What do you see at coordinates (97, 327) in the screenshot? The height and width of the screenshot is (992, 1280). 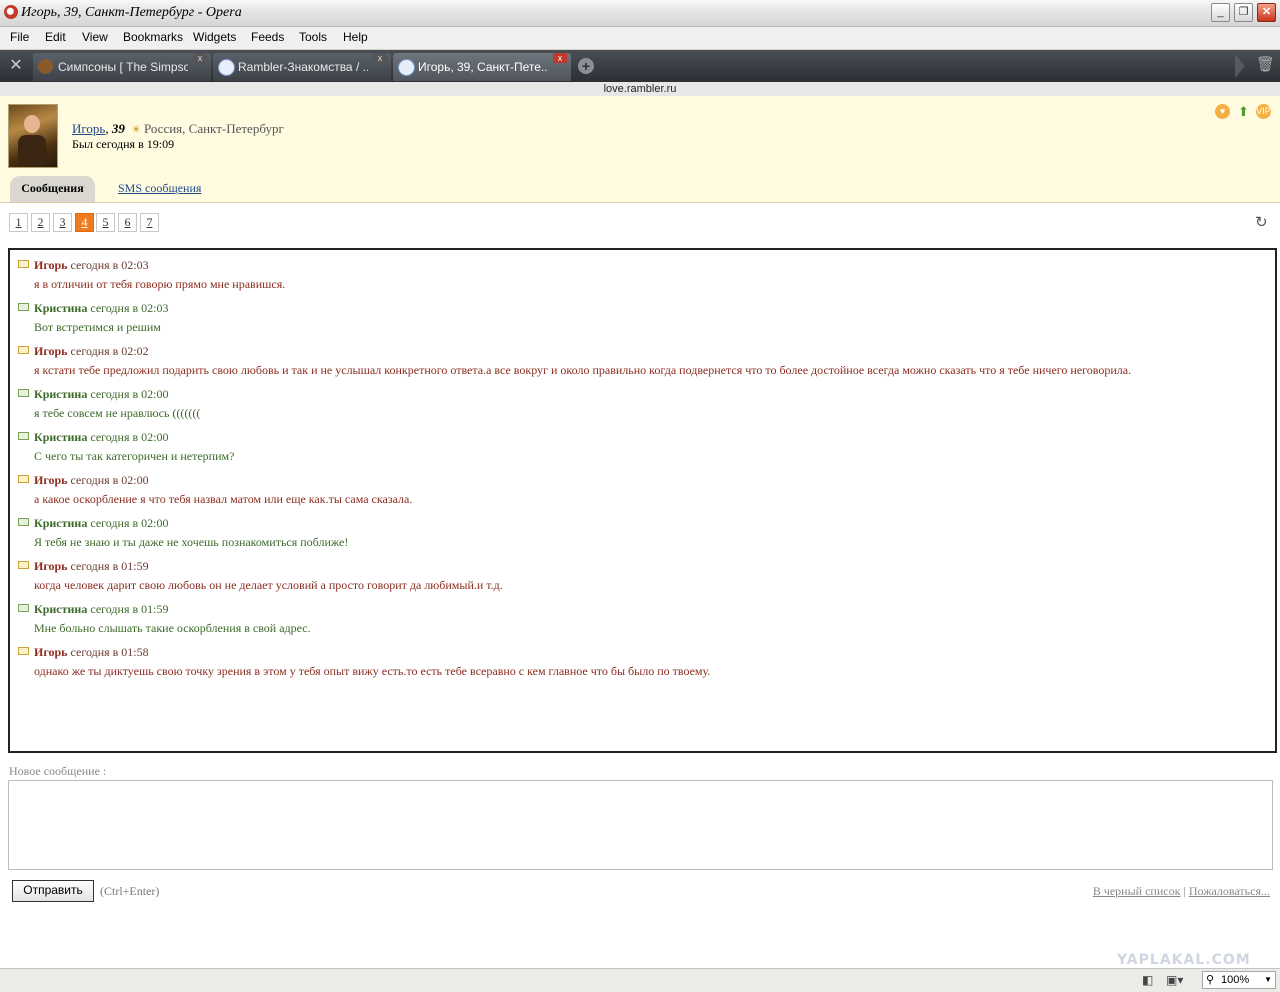 I see `message-text: Вот встретимся и решим` at bounding box center [97, 327].